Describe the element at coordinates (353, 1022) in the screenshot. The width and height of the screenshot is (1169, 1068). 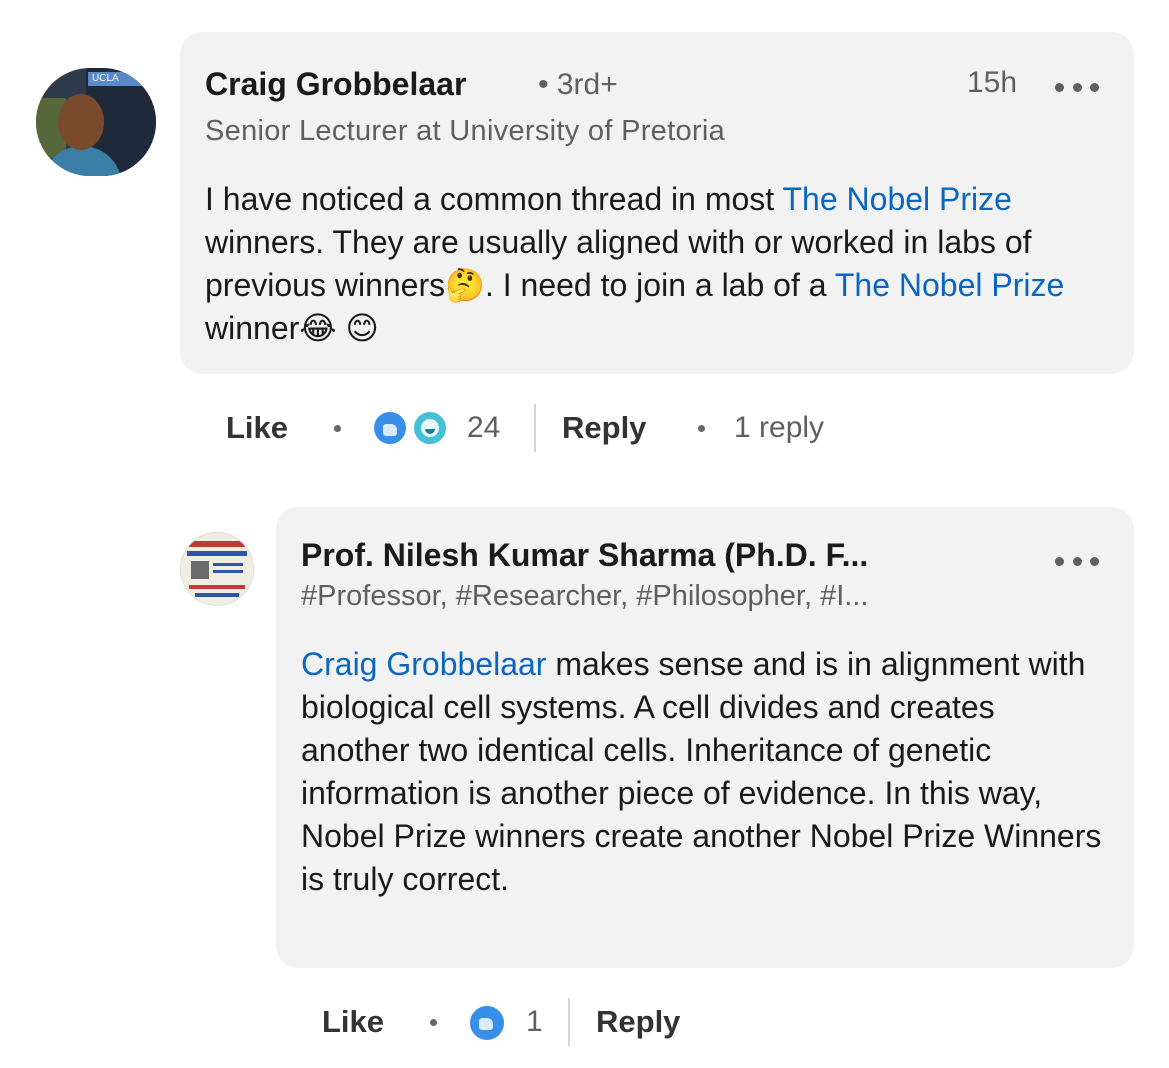
I see `reply-like-button: Like` at that location.